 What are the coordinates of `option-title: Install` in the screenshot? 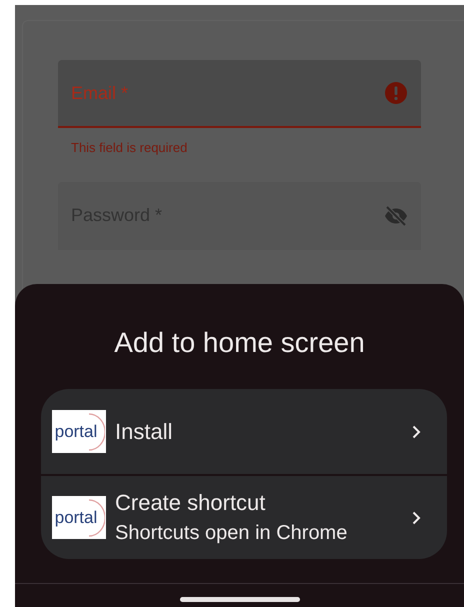 It's located at (144, 432).